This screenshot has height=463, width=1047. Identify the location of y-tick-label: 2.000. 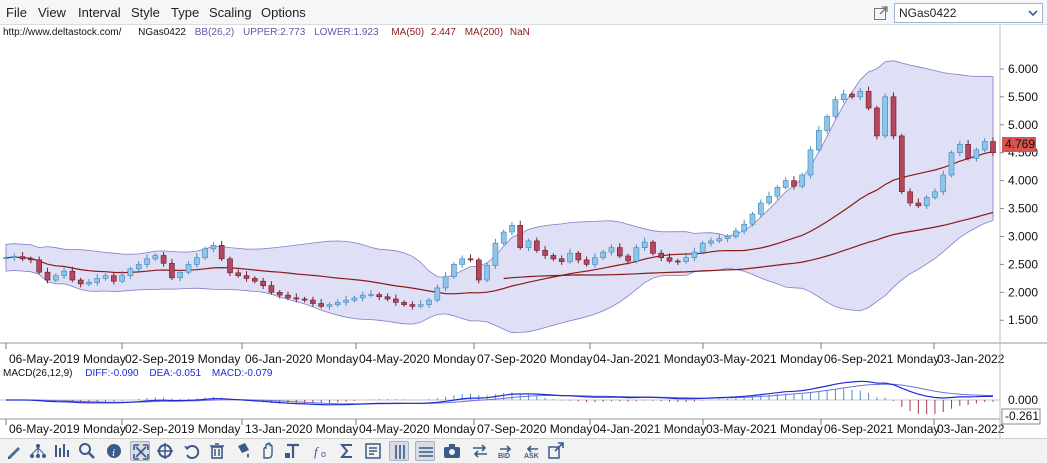
(1023, 292).